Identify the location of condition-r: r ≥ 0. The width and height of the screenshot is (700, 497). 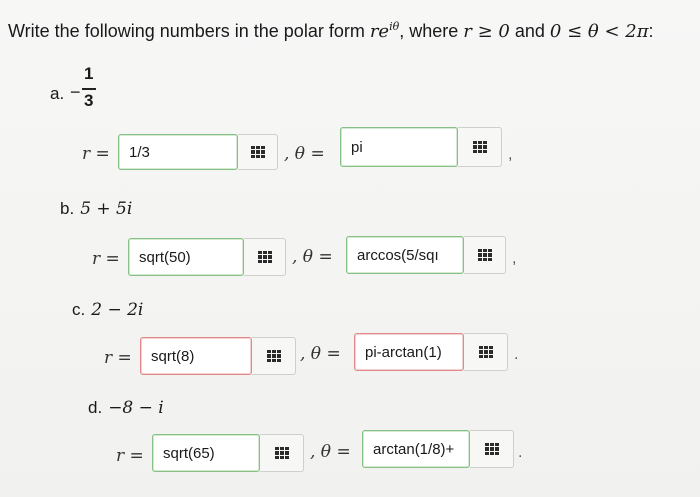
(486, 31).